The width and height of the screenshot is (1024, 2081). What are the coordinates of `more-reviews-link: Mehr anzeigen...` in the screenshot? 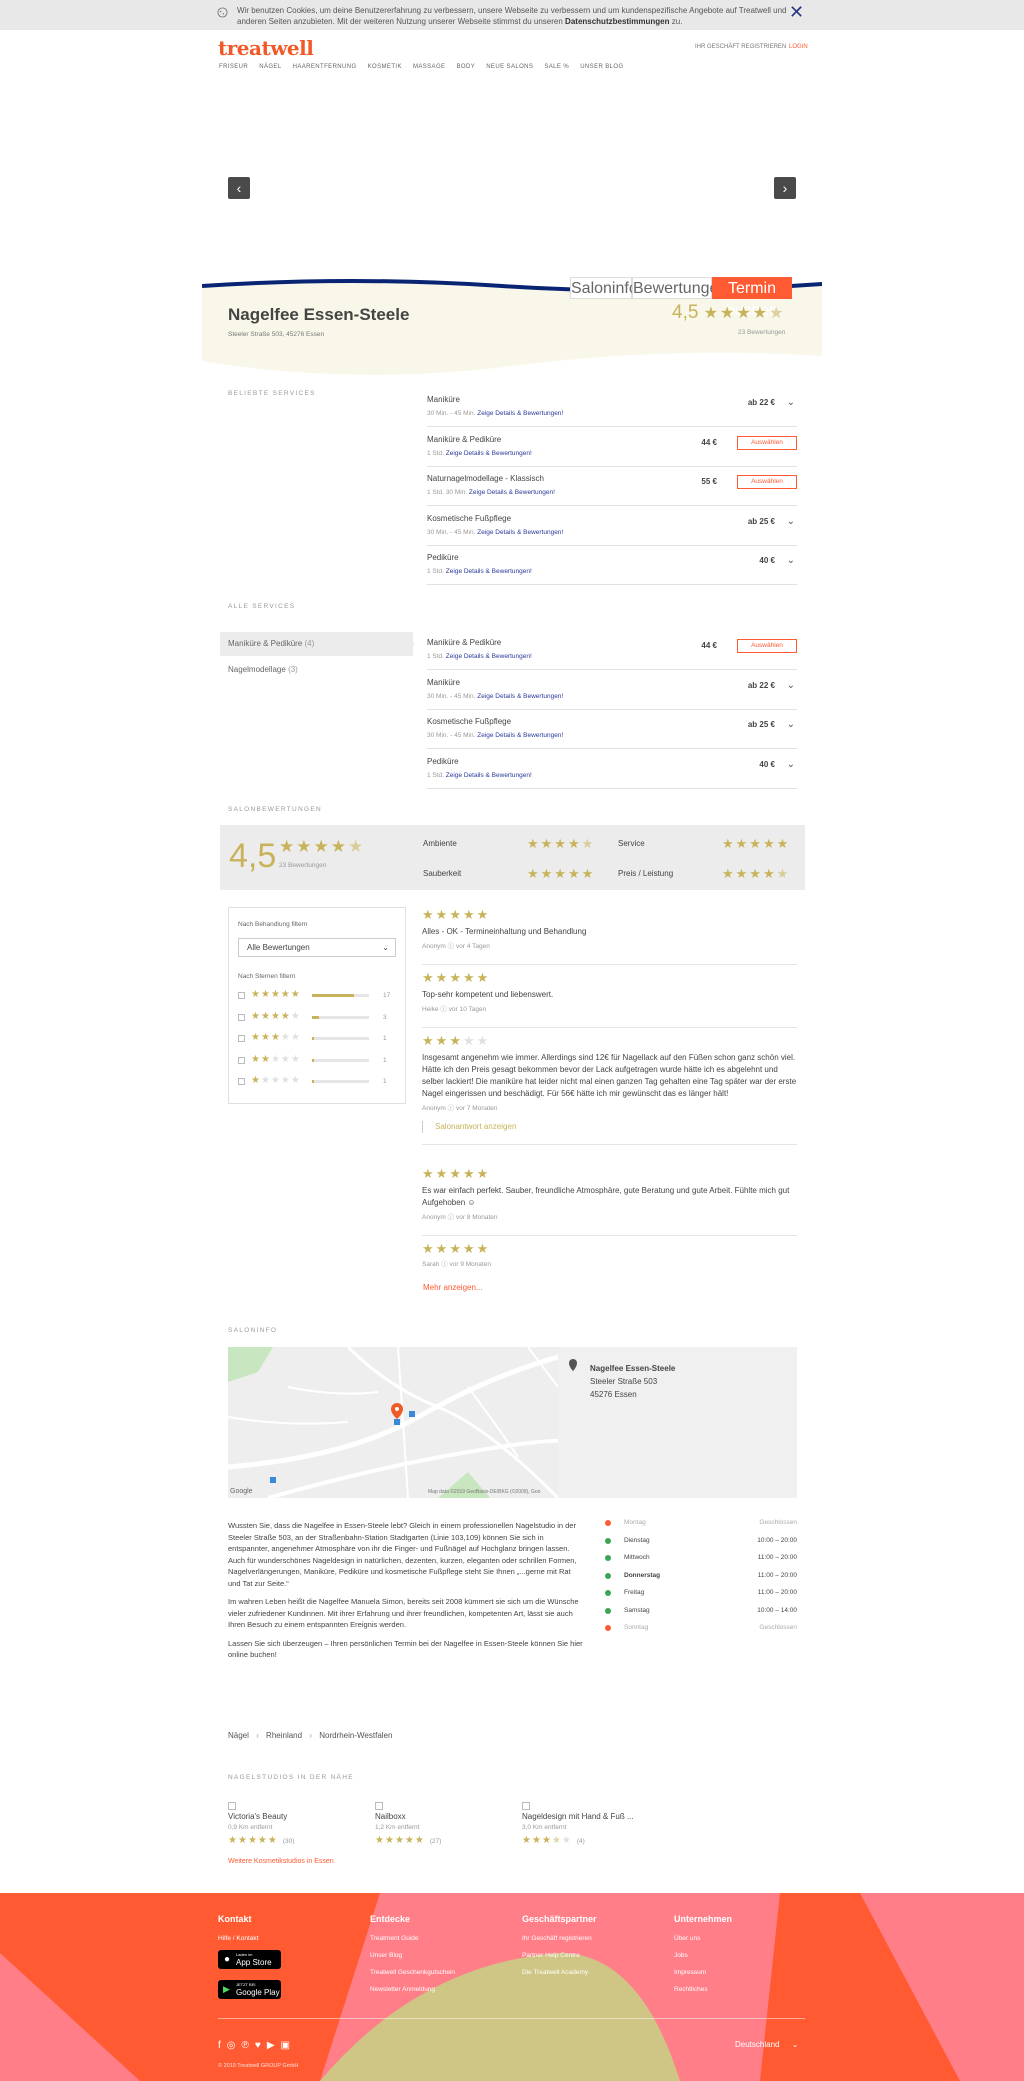 It's located at (453, 1287).